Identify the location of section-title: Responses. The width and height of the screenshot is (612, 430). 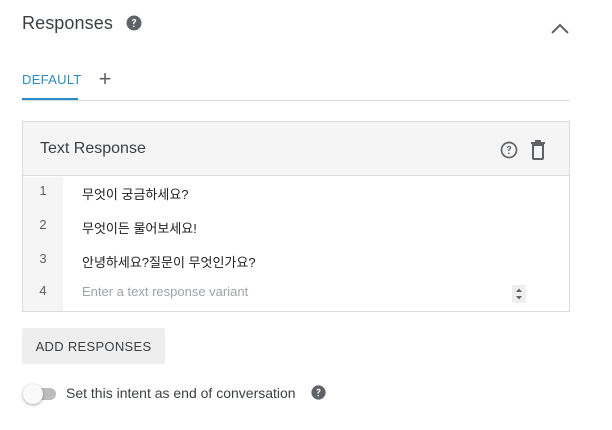
(67, 23).